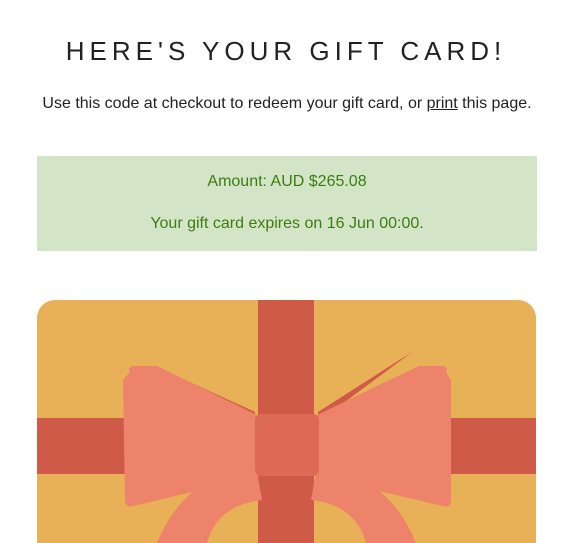 The height and width of the screenshot is (543, 586). I want to click on page-title: HERE'S YOUR GIFT CARD!, so click(286, 51).